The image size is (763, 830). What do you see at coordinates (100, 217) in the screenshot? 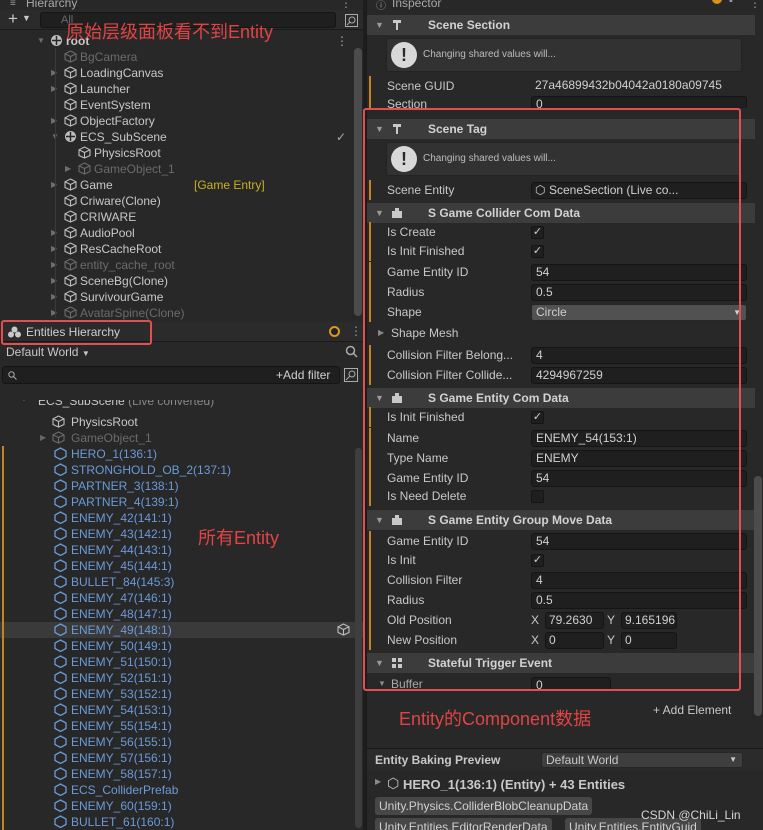
I see `hierarchy-item: CRIWARE` at bounding box center [100, 217].